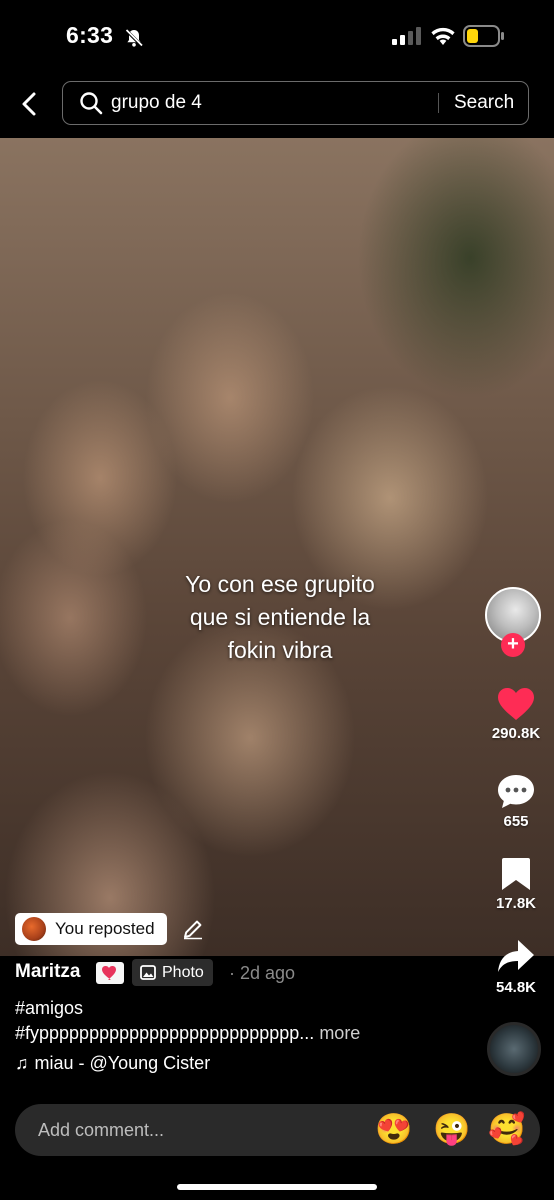 The height and width of the screenshot is (1200, 554). What do you see at coordinates (277, 1130) in the screenshot?
I see `comment-bar: Add comment... 😍 😜 🥰` at bounding box center [277, 1130].